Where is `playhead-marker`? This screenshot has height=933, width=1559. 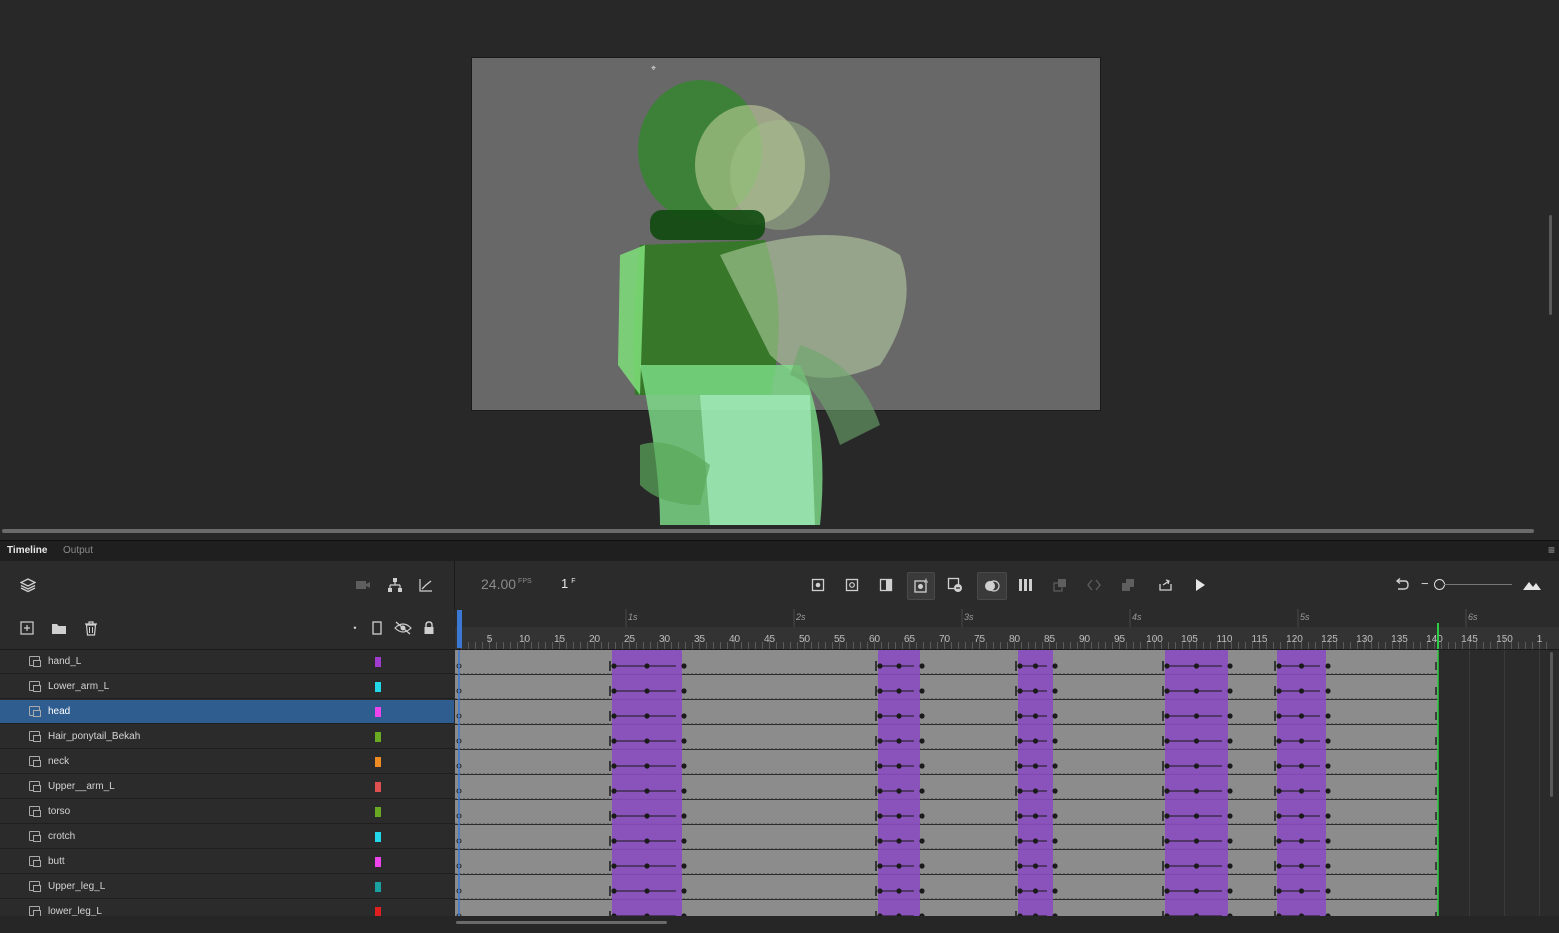
playhead-marker is located at coordinates (459, 629).